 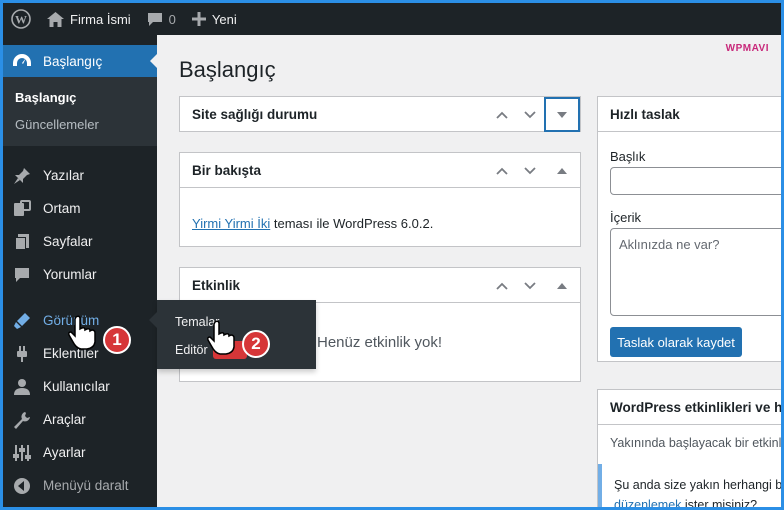 I want to click on sidebar-item-tools: Araçlar, so click(x=80, y=419).